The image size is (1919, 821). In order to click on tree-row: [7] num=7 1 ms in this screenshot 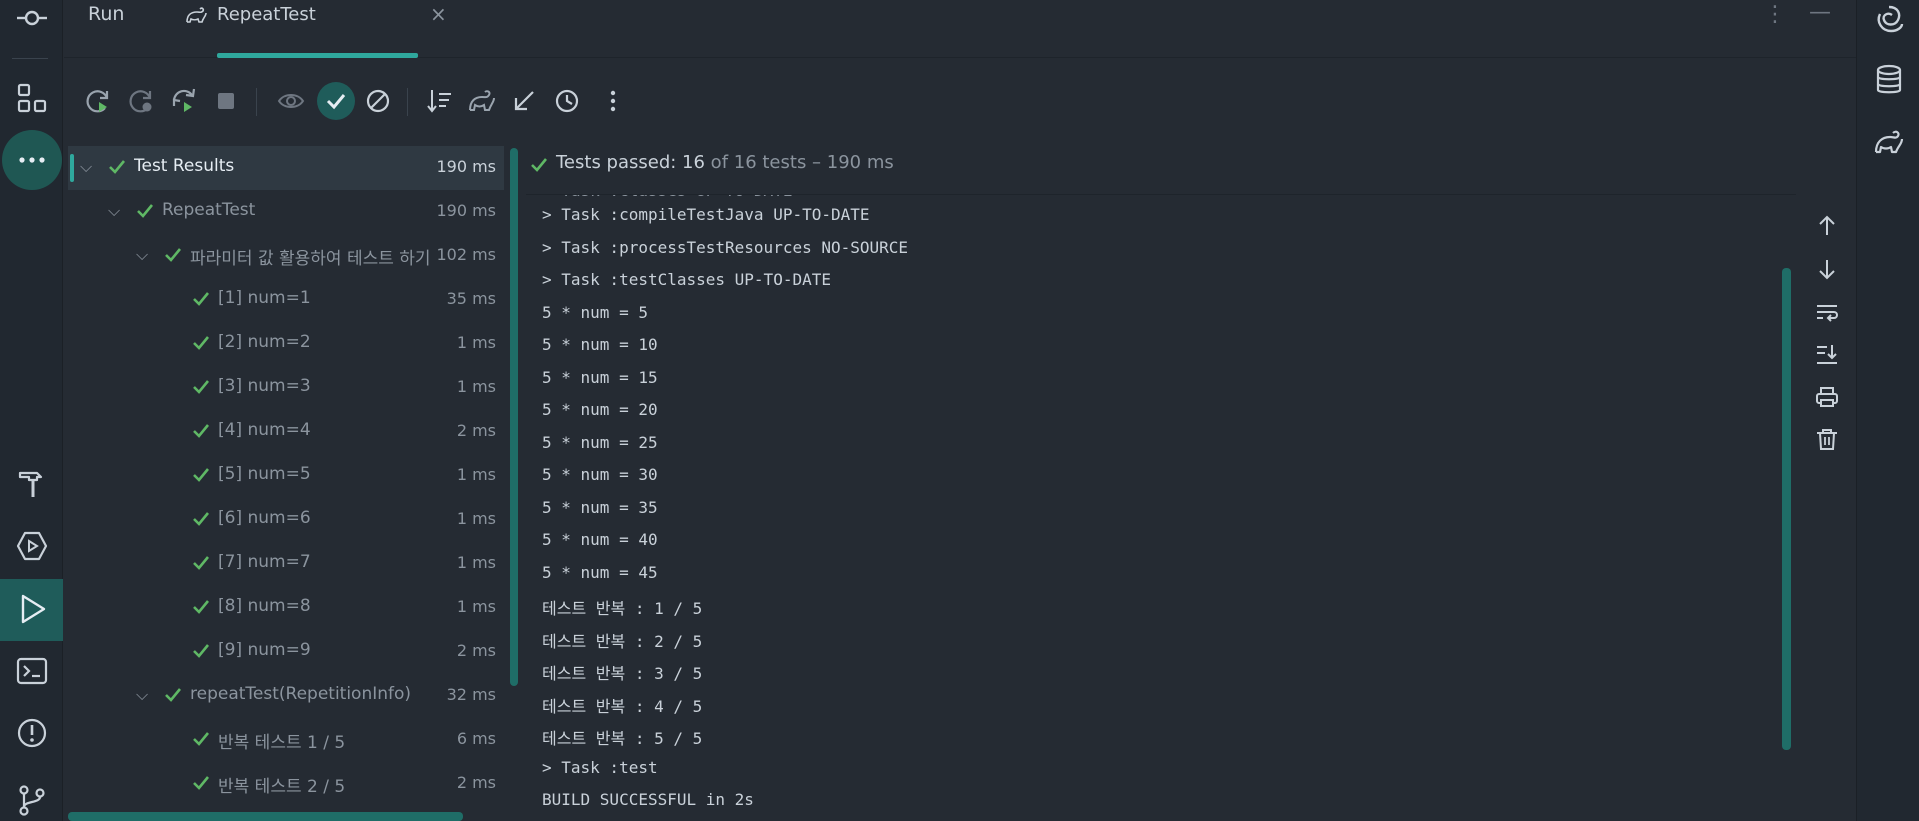, I will do `click(286, 564)`.